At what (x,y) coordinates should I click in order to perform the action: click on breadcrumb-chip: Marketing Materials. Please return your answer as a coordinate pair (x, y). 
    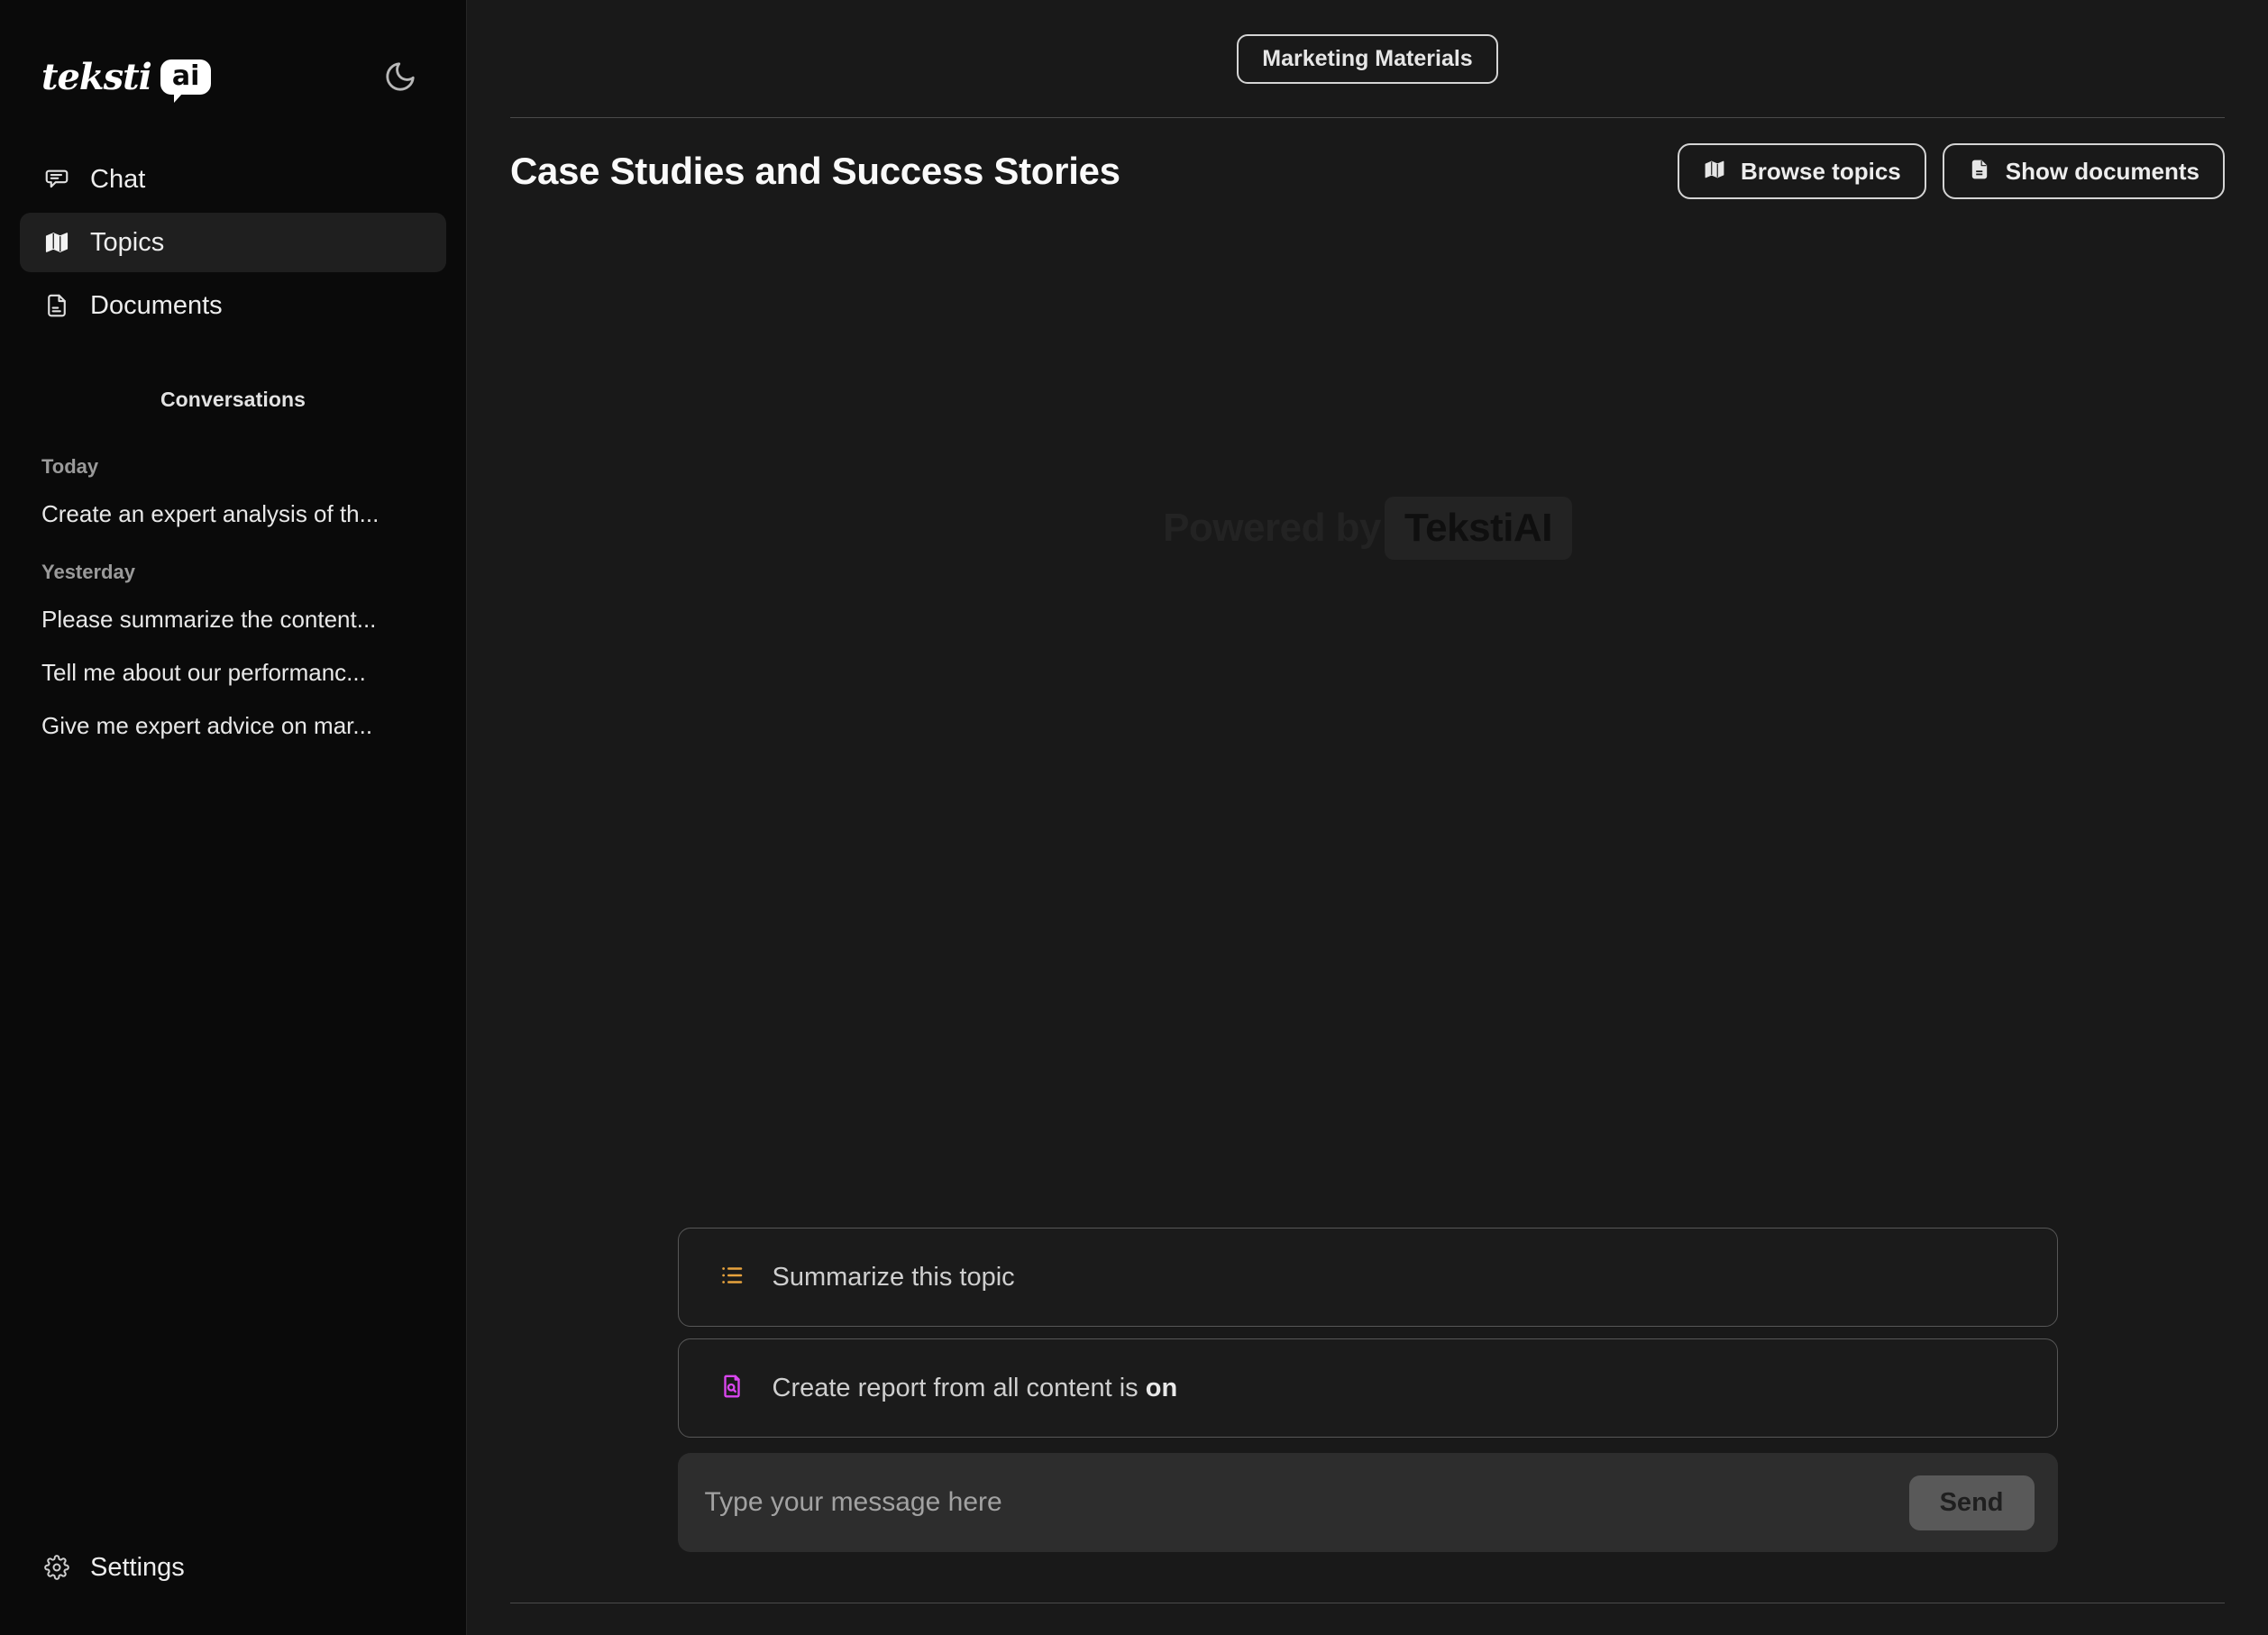
    Looking at the image, I should click on (1368, 58).